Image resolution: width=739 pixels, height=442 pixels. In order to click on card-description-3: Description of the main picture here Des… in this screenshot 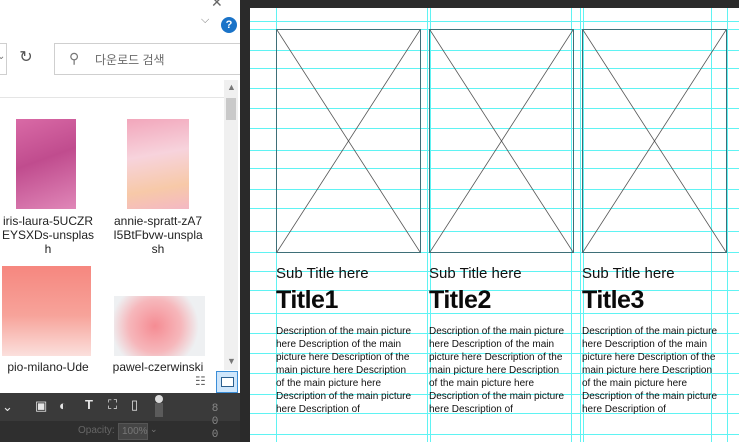, I will do `click(650, 370)`.